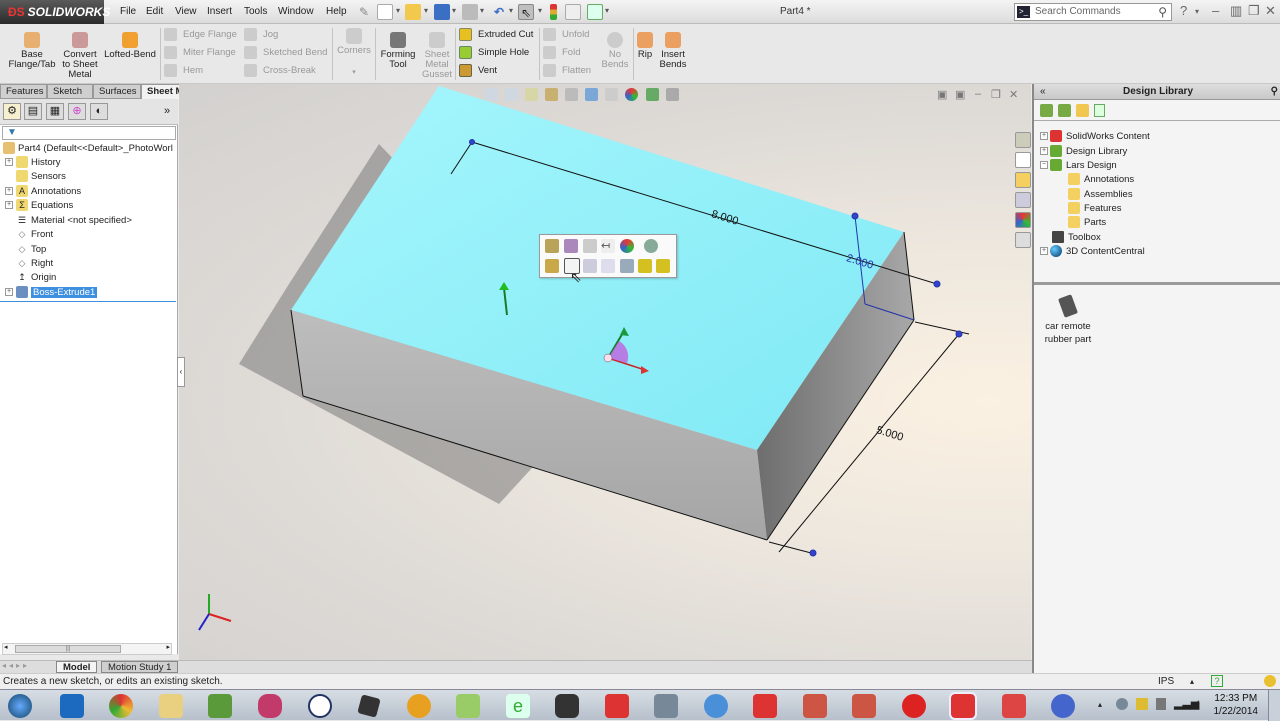  Describe the element at coordinates (36, 278) in the screenshot. I see `tree-item-origin: ↥ Origin` at that location.